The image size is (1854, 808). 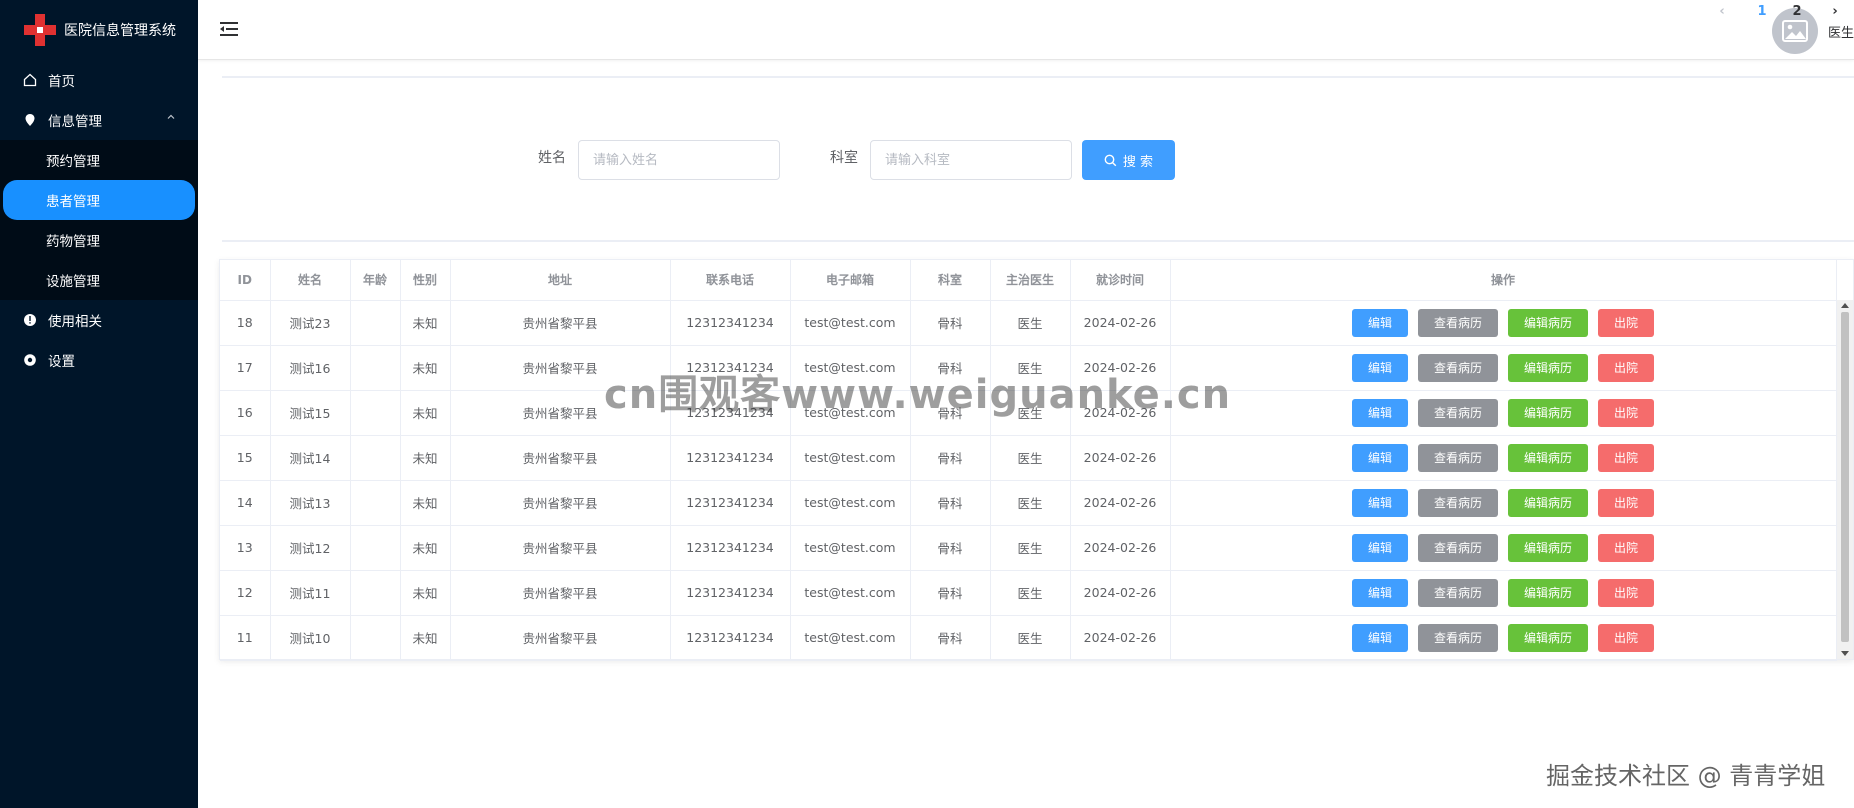 What do you see at coordinates (245, 458) in the screenshot?
I see `table-cell: 15` at bounding box center [245, 458].